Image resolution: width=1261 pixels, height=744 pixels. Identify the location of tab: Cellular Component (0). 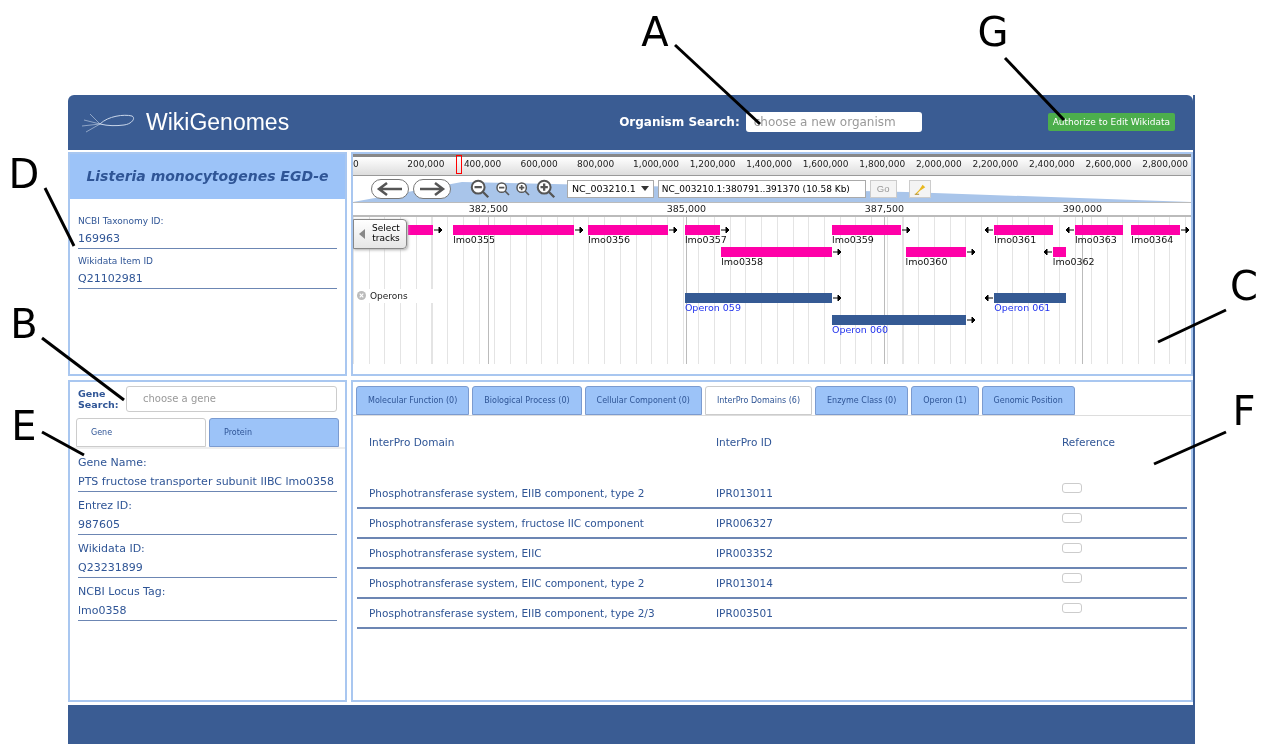
(643, 400).